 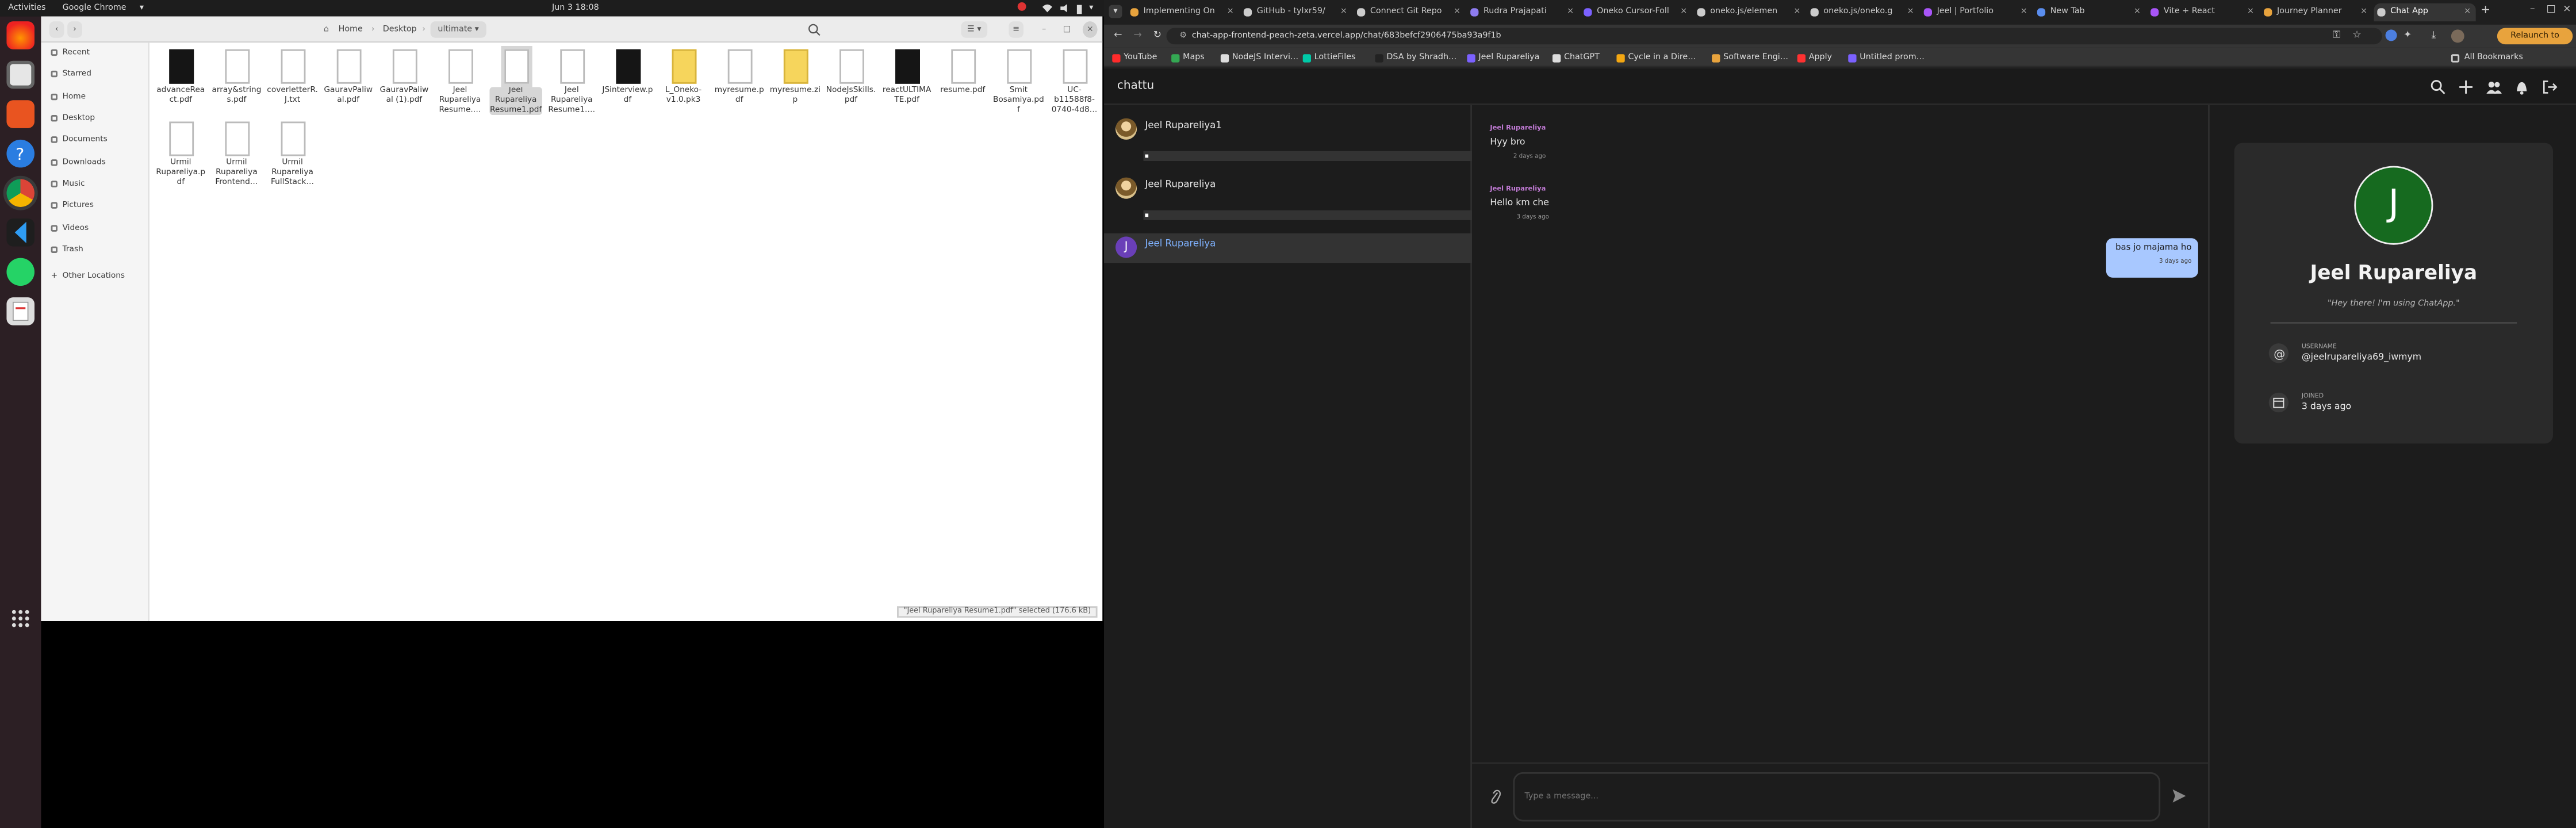 What do you see at coordinates (2434, 36) in the screenshot?
I see `download-icon: ⤓` at bounding box center [2434, 36].